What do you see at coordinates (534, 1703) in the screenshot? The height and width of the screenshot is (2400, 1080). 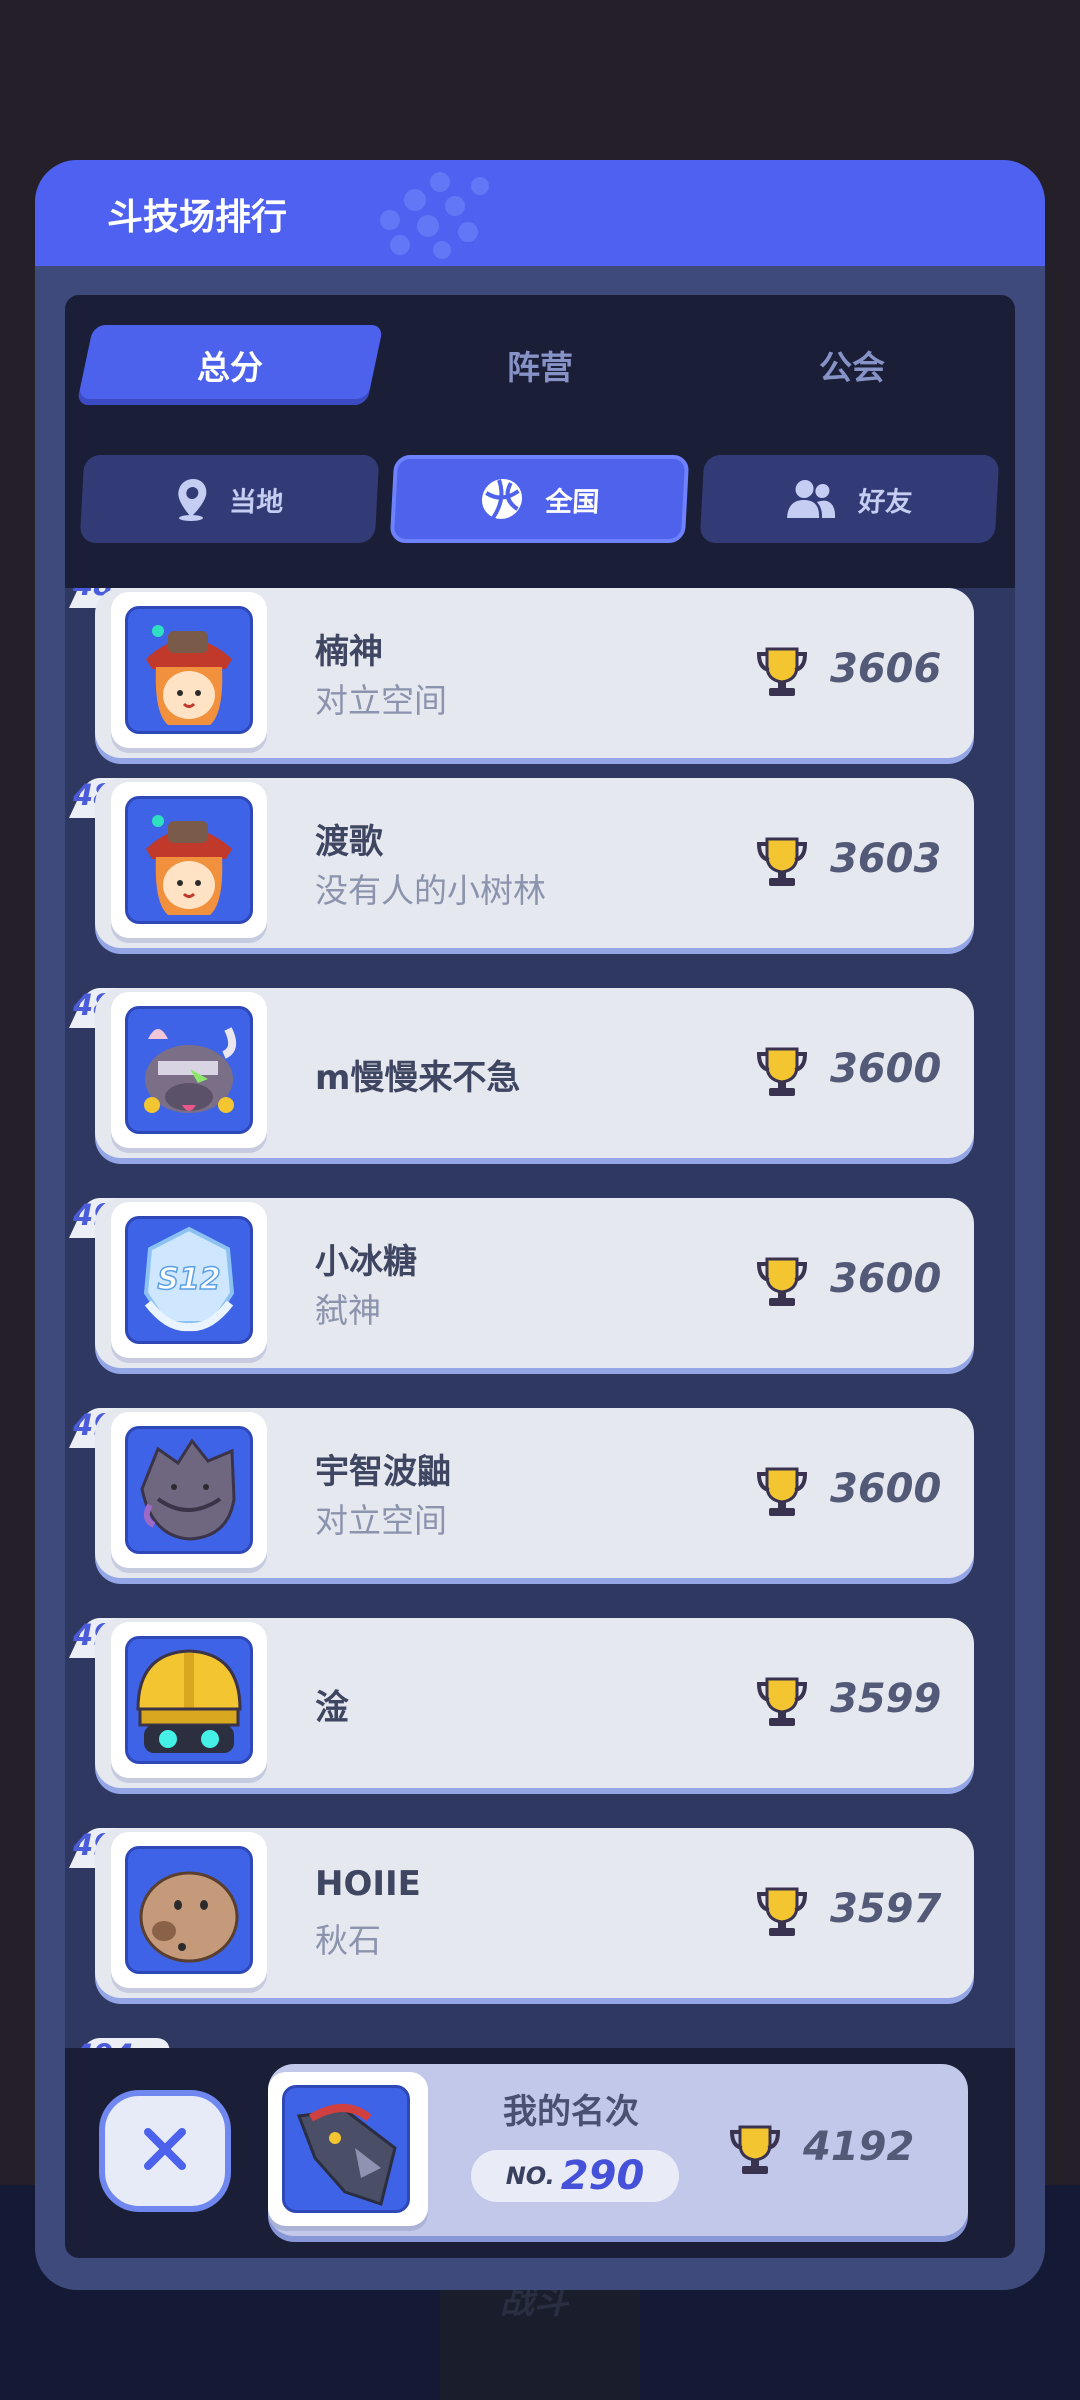 I see `player-card: 淦 3599` at bounding box center [534, 1703].